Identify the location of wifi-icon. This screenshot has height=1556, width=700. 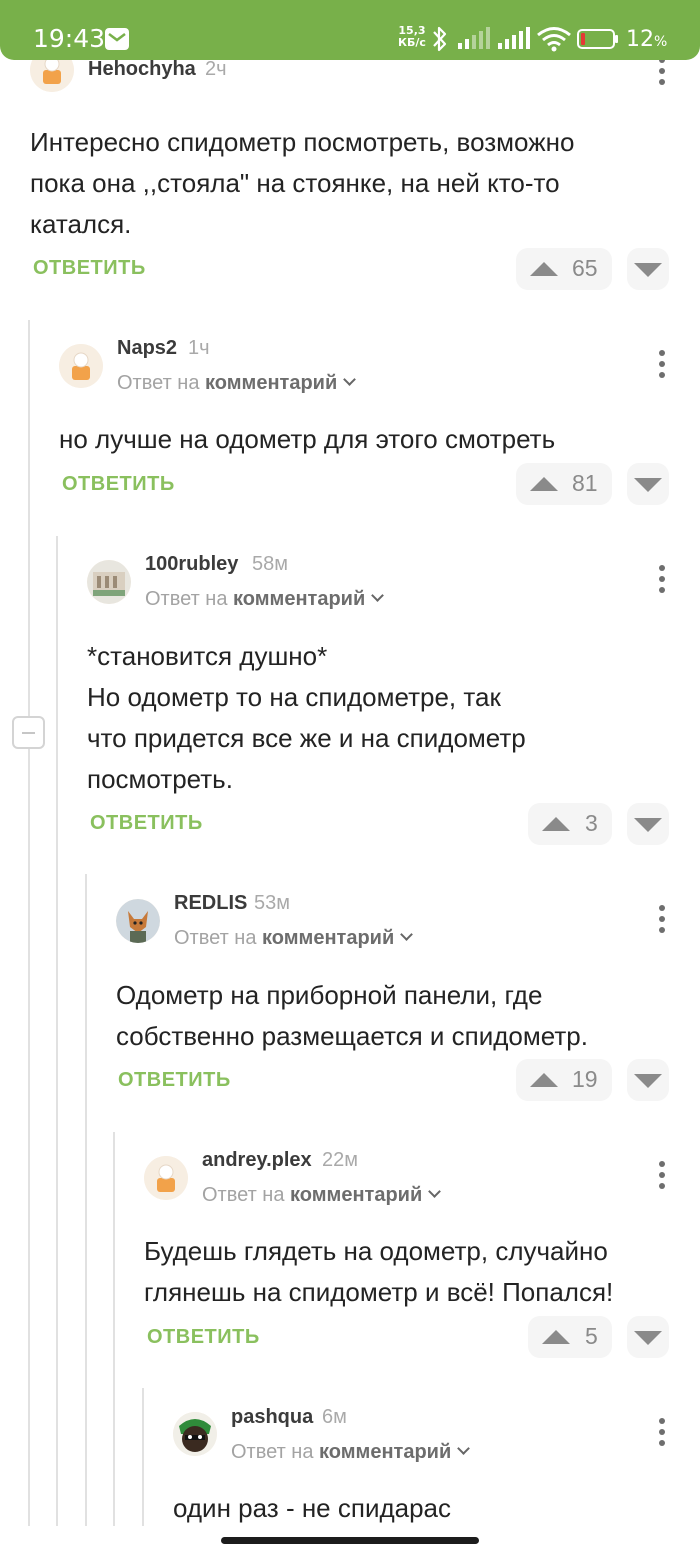
(554, 39).